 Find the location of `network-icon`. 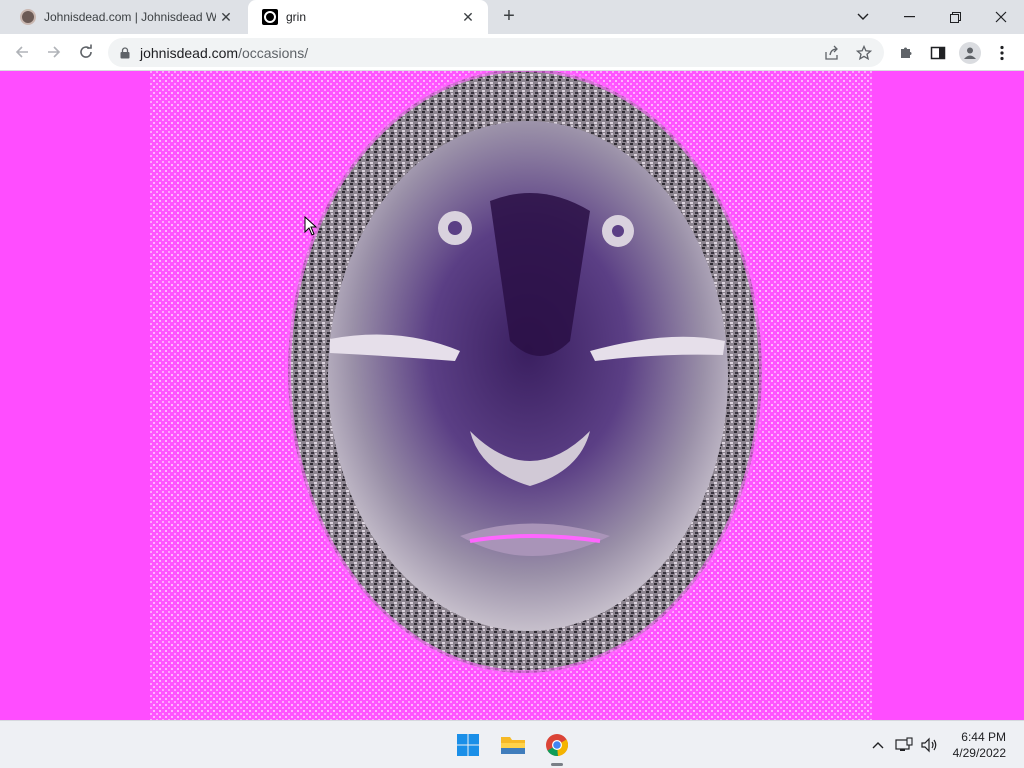

network-icon is located at coordinates (904, 744).